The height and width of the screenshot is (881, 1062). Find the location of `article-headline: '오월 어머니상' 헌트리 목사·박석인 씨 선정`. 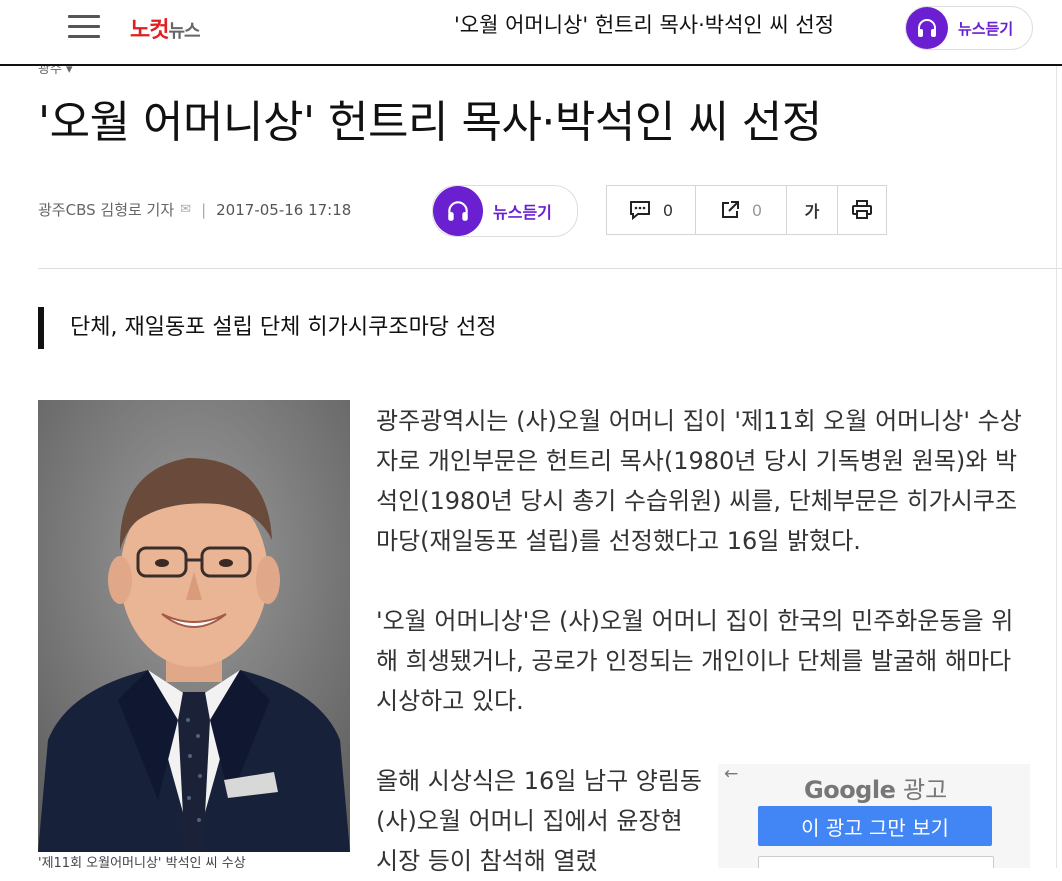

article-headline: '오월 어머니상' 헌트리 목사·박석인 씨 선정 is located at coordinates (430, 122).